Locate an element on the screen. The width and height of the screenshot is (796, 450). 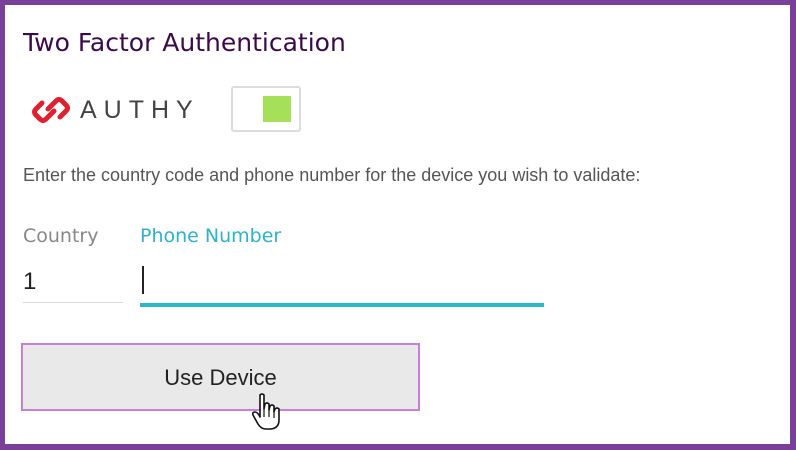
text-caret is located at coordinates (143, 280).